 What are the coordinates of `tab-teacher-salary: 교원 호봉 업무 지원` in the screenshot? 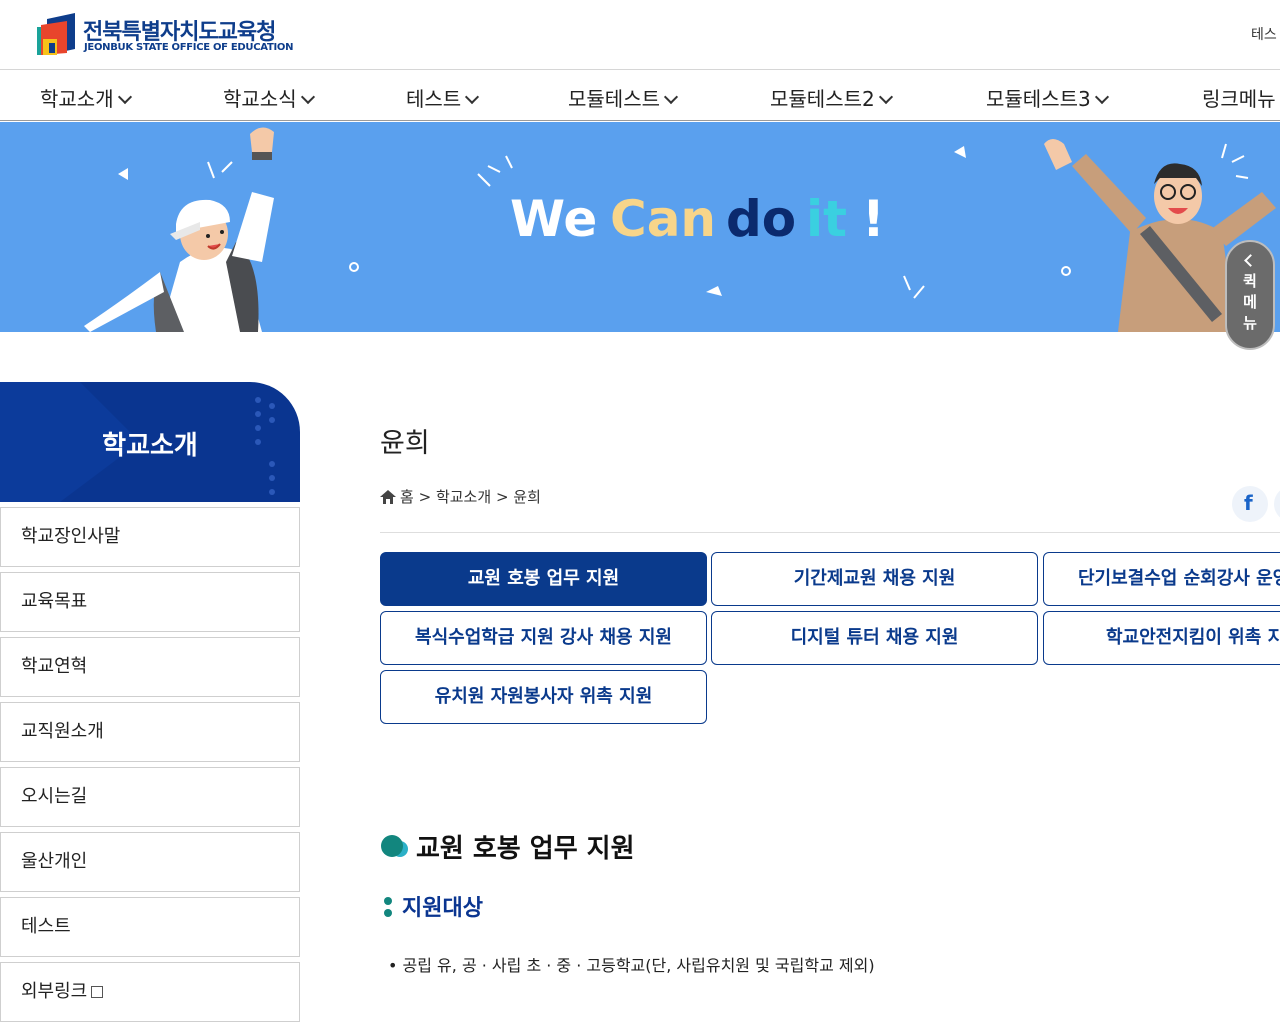 It's located at (543, 579).